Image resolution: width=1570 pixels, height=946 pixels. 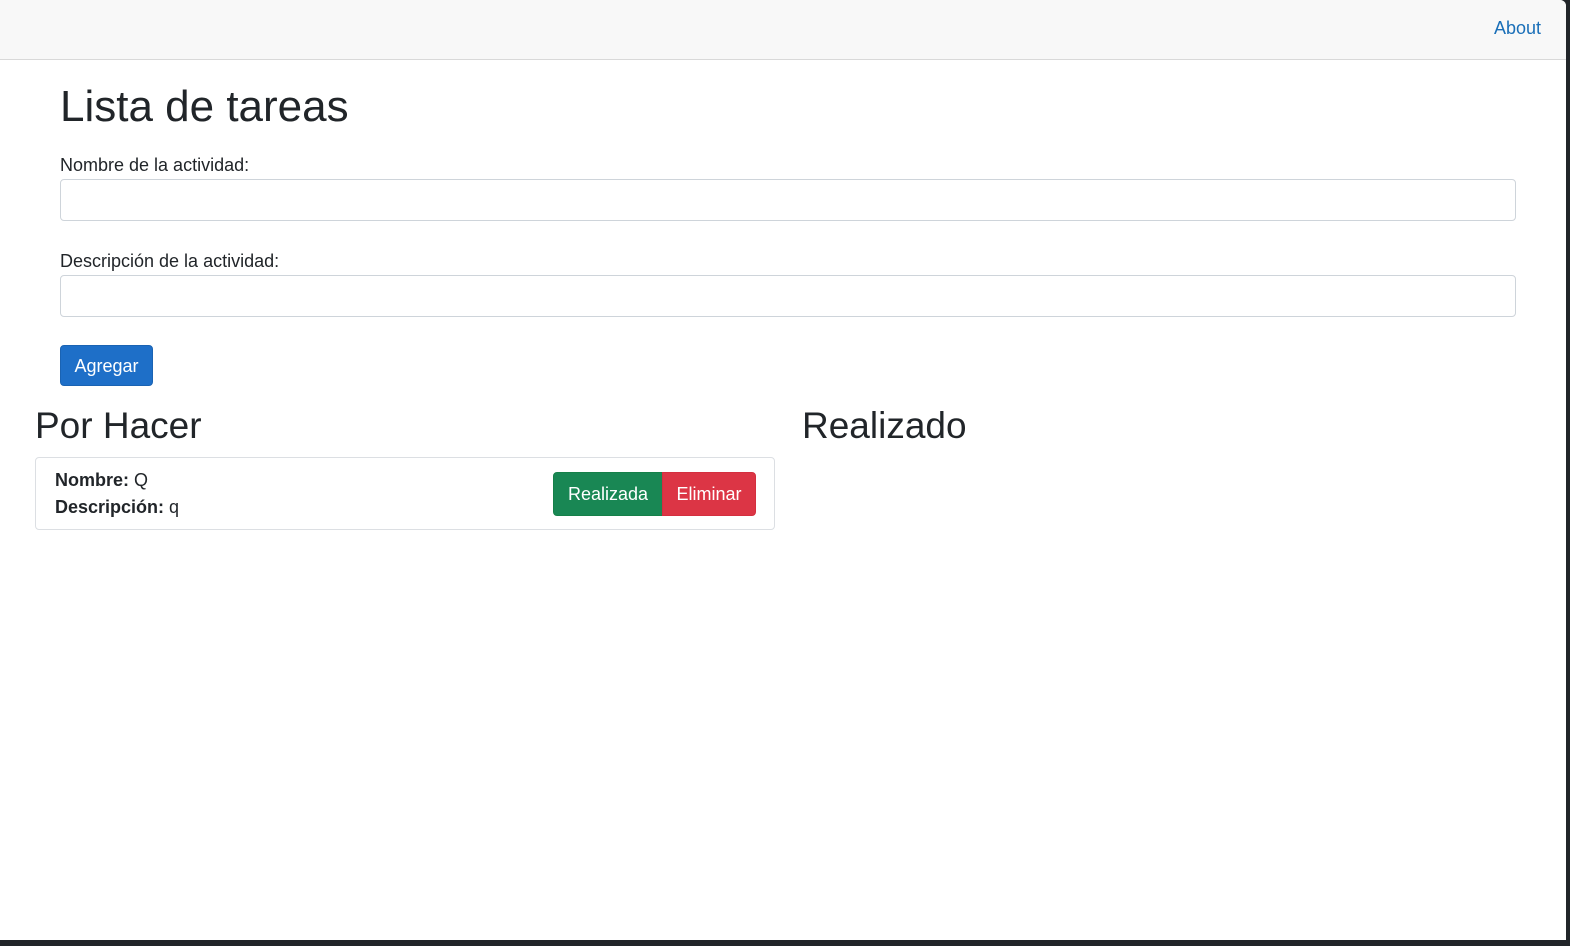 What do you see at coordinates (118, 425) in the screenshot?
I see `todo-section-title: Por Hacer` at bounding box center [118, 425].